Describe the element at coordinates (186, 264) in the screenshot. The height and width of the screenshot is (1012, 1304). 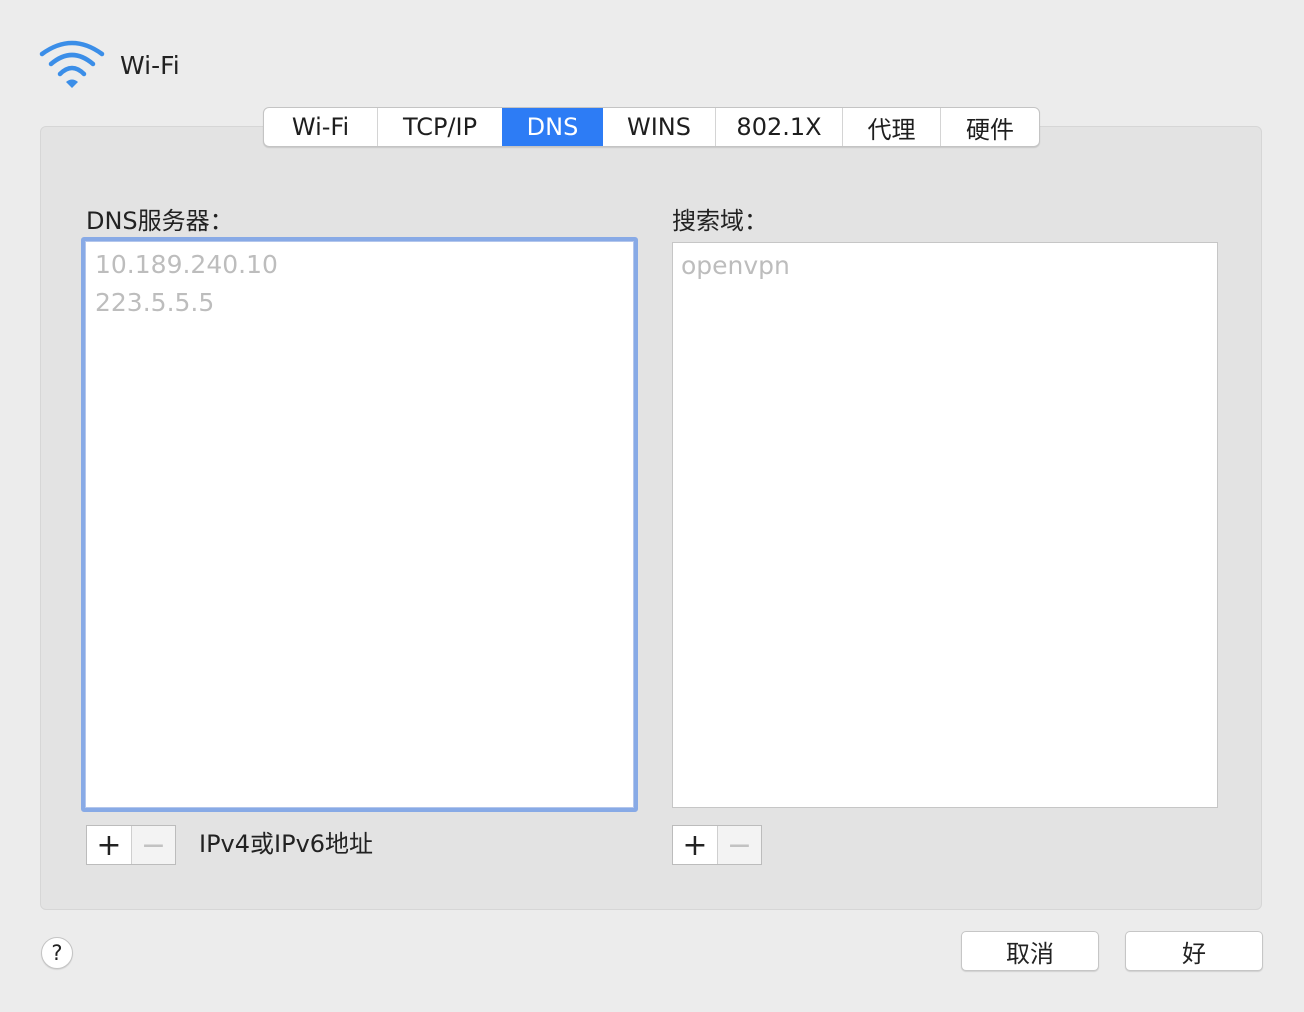
I see `list-item: 10.189.240.10` at that location.